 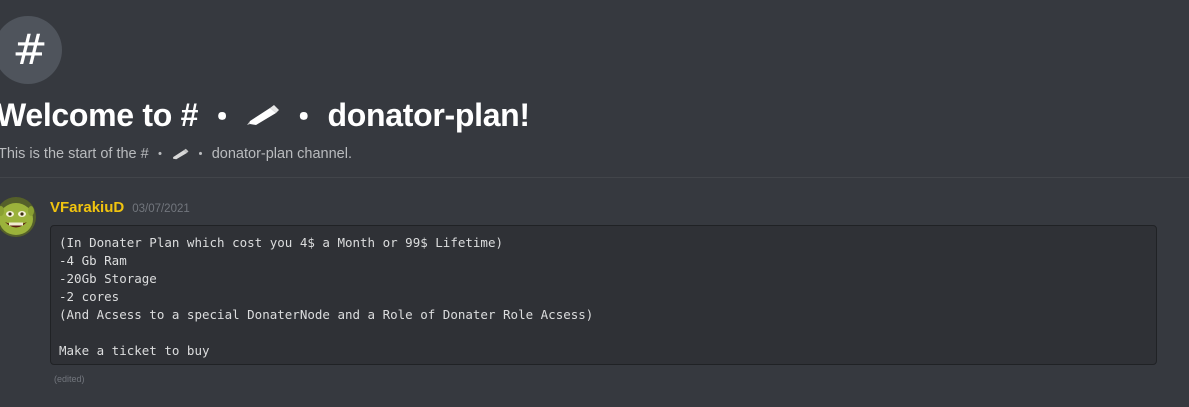 I want to click on channel-hash-icon: #, so click(x=31, y=50).